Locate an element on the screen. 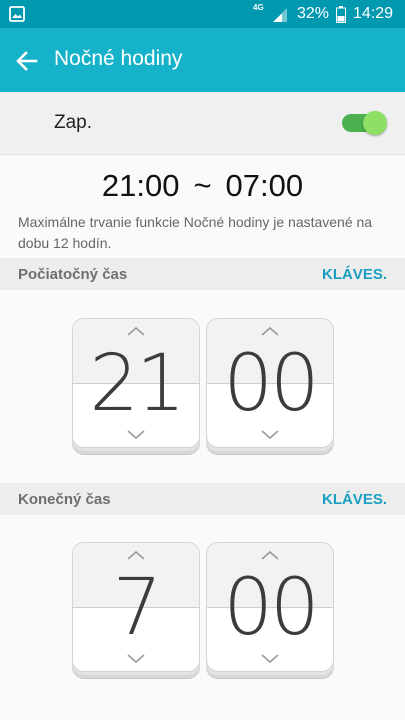  end-hour-up-icon is located at coordinates (136, 555).